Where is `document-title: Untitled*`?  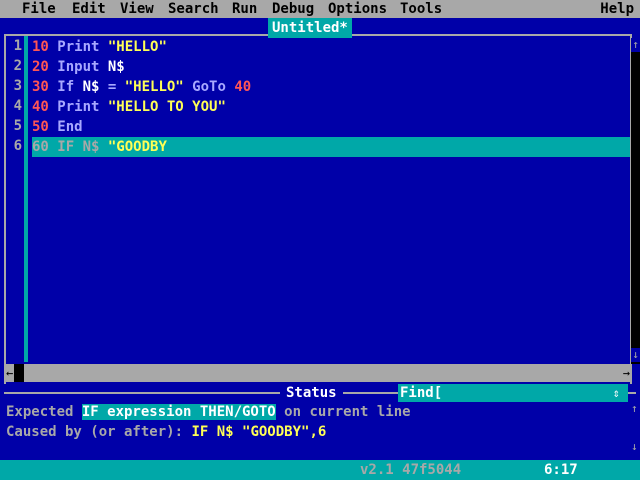 document-title: Untitled* is located at coordinates (310, 28).